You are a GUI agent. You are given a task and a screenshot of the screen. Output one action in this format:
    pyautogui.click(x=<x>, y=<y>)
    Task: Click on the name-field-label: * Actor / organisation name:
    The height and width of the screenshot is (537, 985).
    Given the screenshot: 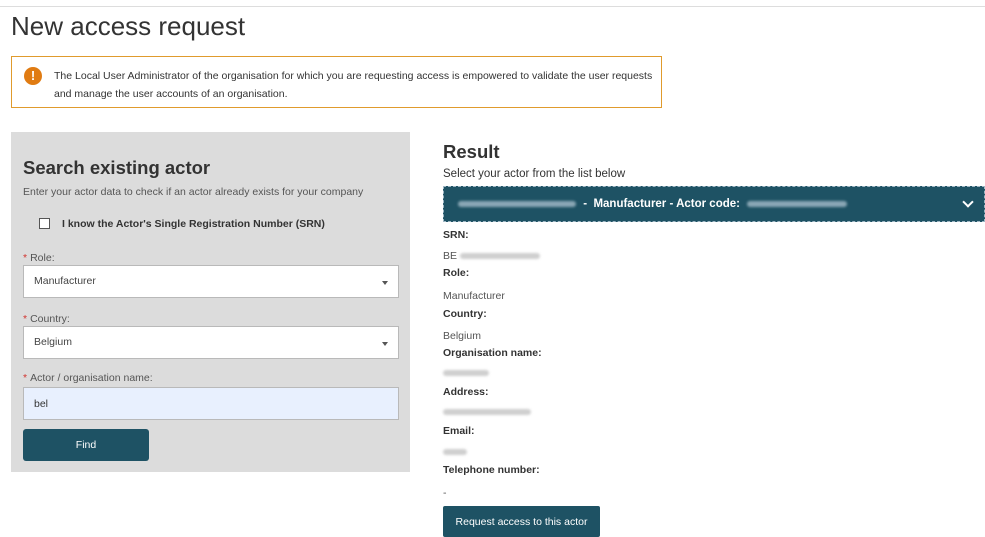 What is the action you would take?
    pyautogui.click(x=88, y=378)
    